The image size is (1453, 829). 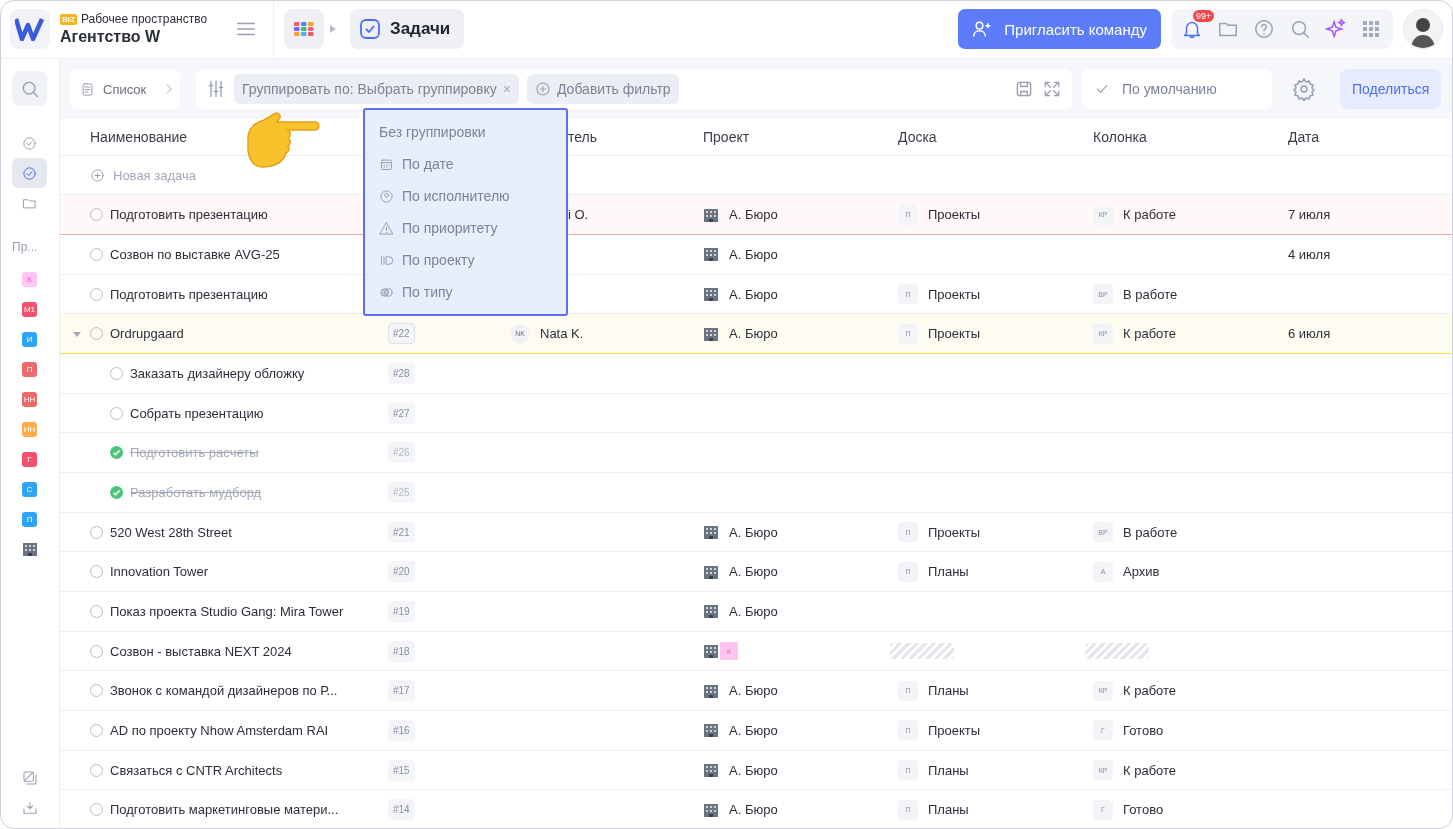 I want to click on workspace-name: Агентство W, so click(x=142, y=37).